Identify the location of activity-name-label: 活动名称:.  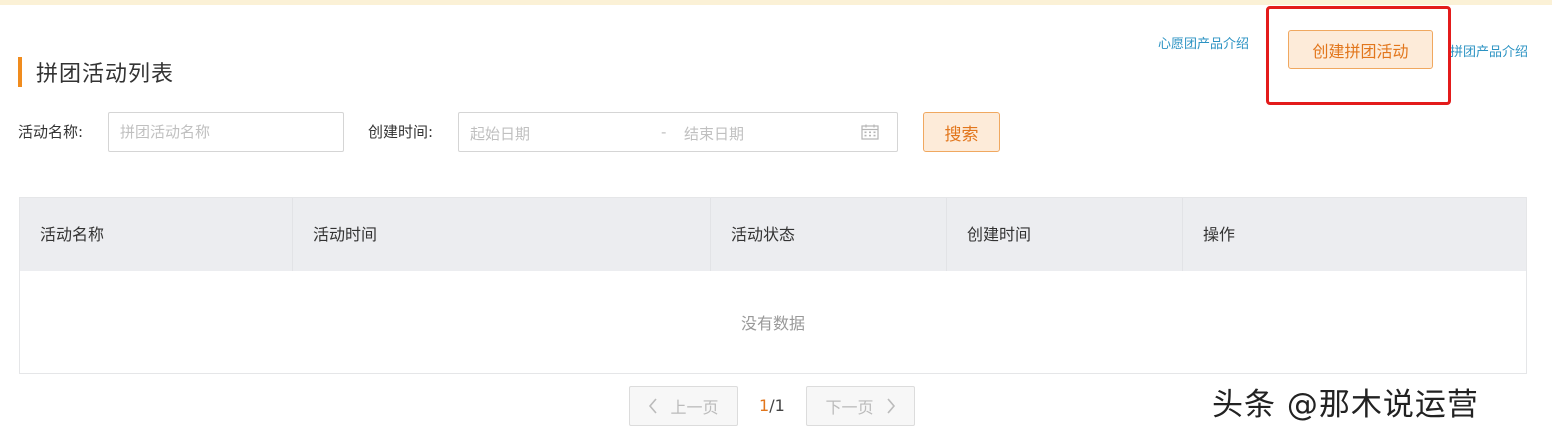
(51, 132).